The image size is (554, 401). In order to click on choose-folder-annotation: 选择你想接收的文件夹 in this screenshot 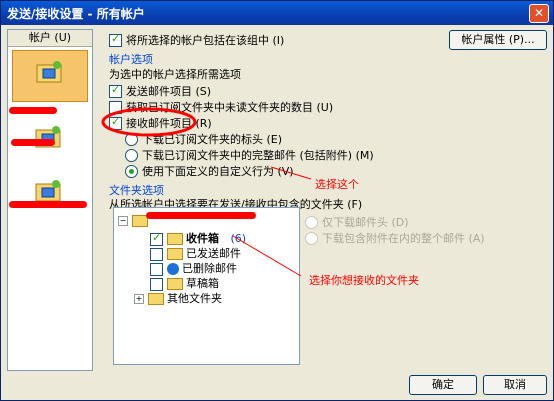, I will do `click(364, 280)`.